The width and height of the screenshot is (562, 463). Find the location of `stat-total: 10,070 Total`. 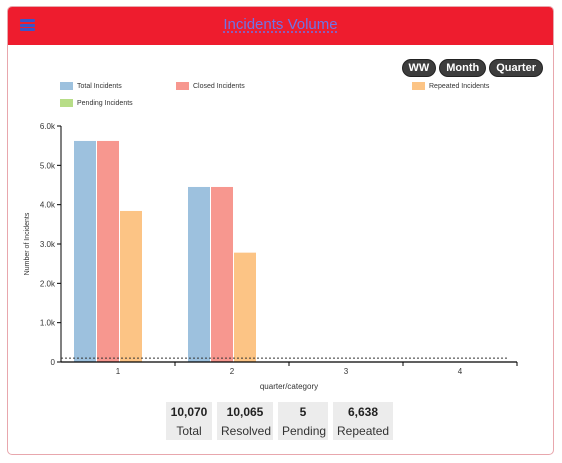

stat-total: 10,070 Total is located at coordinates (189, 421).